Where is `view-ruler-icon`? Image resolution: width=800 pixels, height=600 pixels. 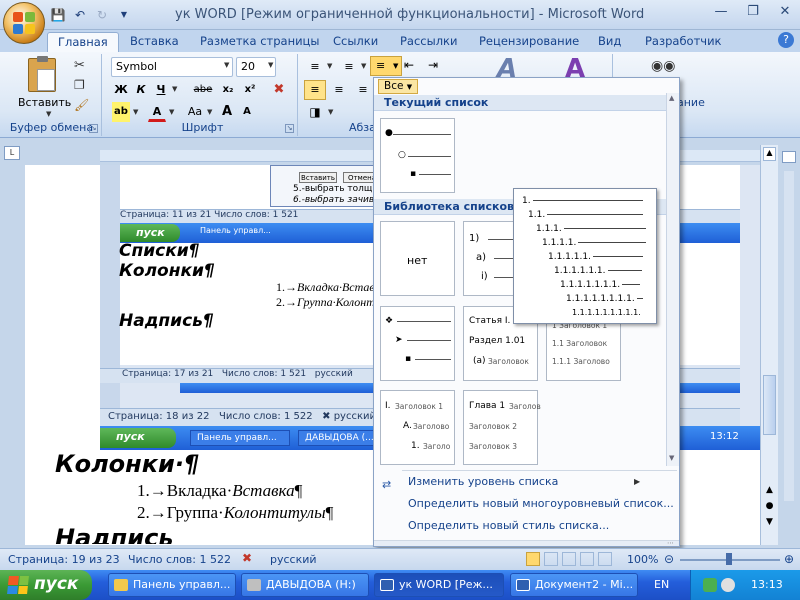 view-ruler-icon is located at coordinates (789, 157).